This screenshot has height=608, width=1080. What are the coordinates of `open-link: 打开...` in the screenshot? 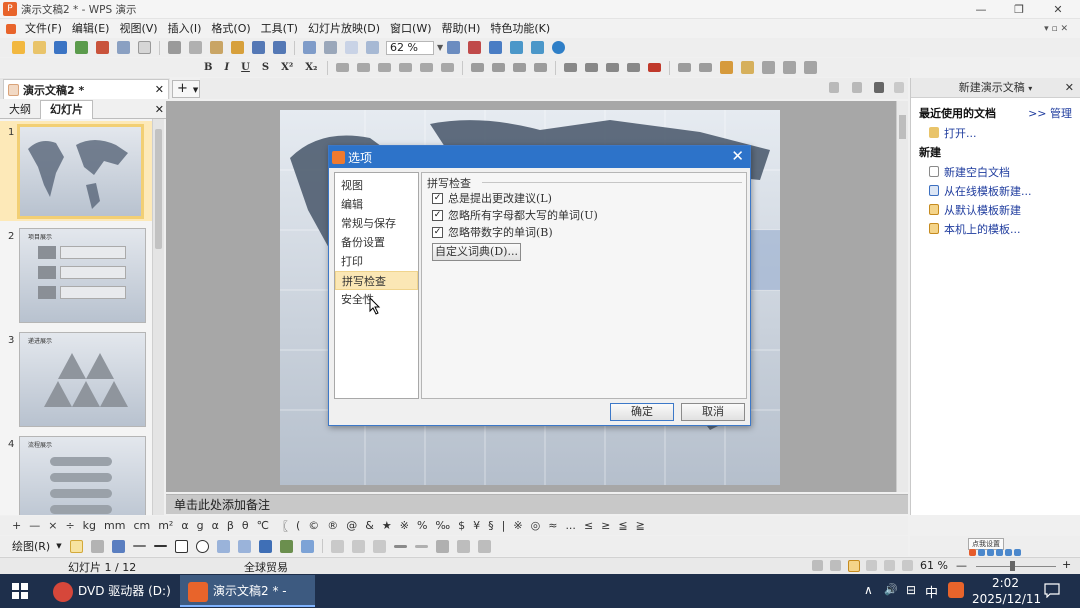 It's located at (995, 132).